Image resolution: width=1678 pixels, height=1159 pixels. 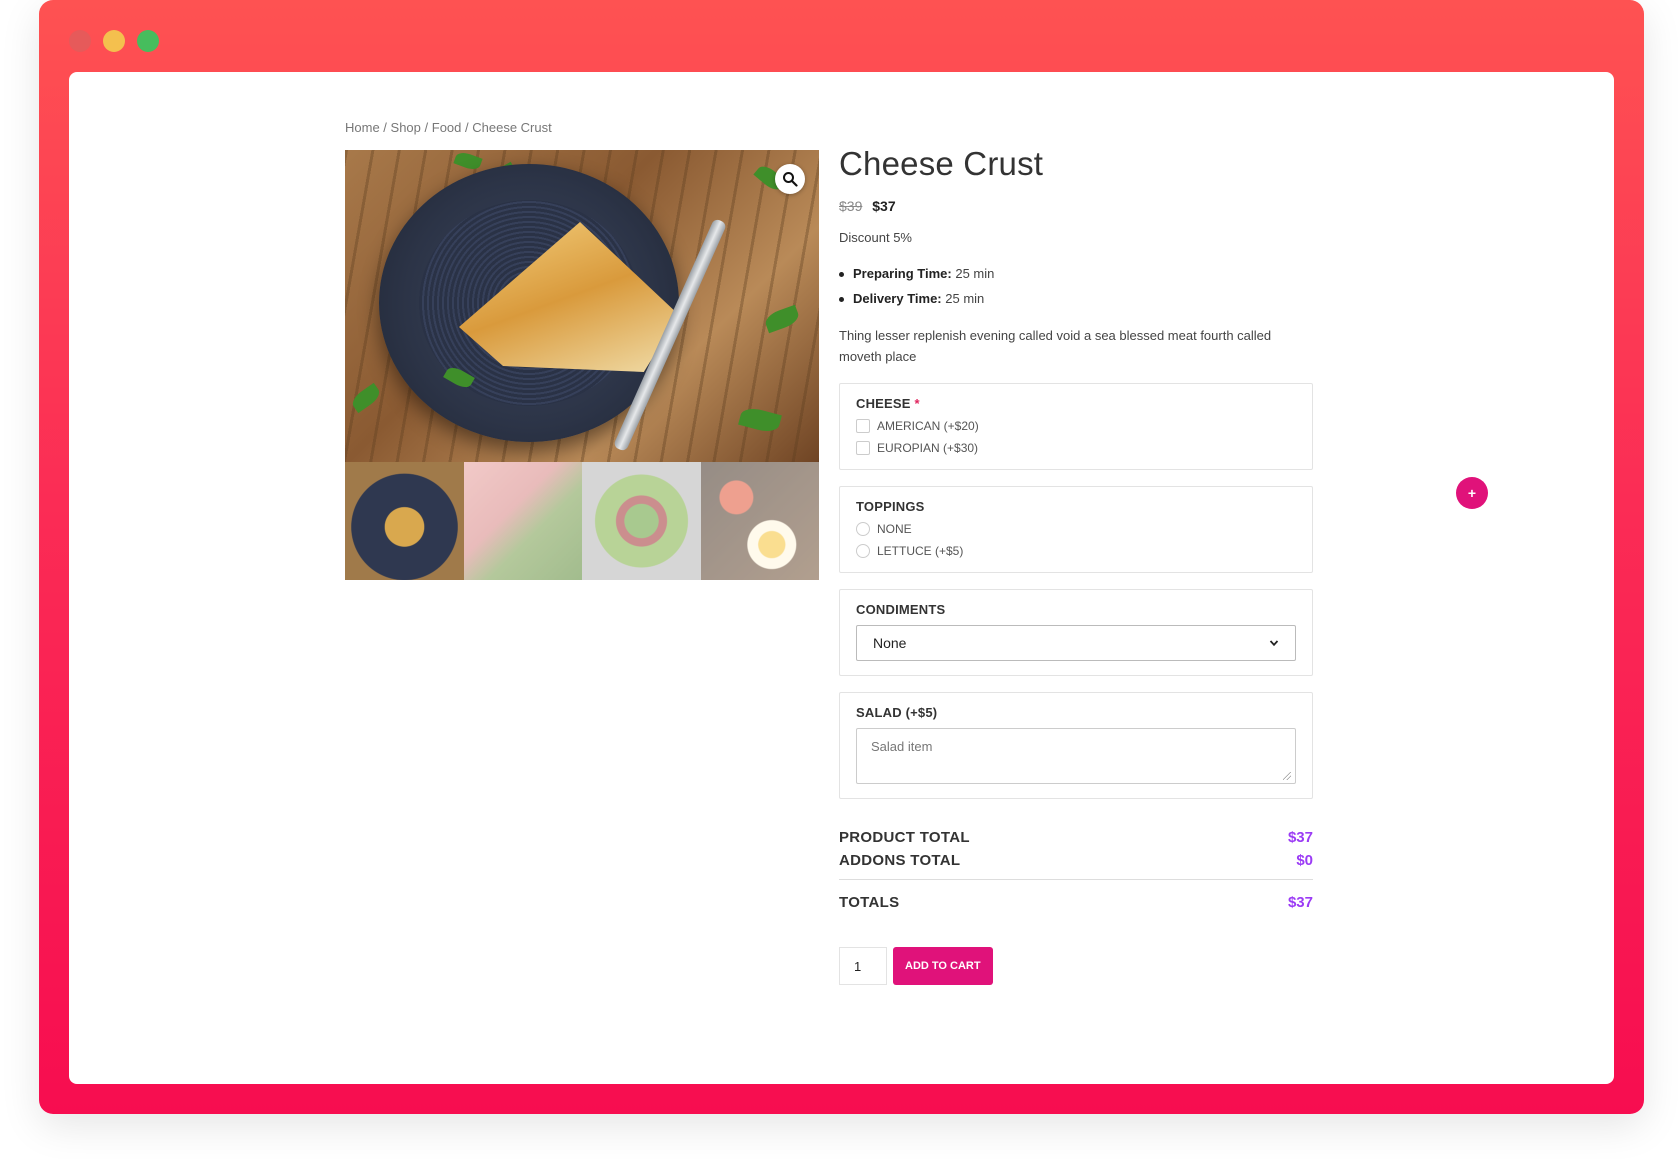 What do you see at coordinates (917, 403) in the screenshot?
I see `required-mark: *` at bounding box center [917, 403].